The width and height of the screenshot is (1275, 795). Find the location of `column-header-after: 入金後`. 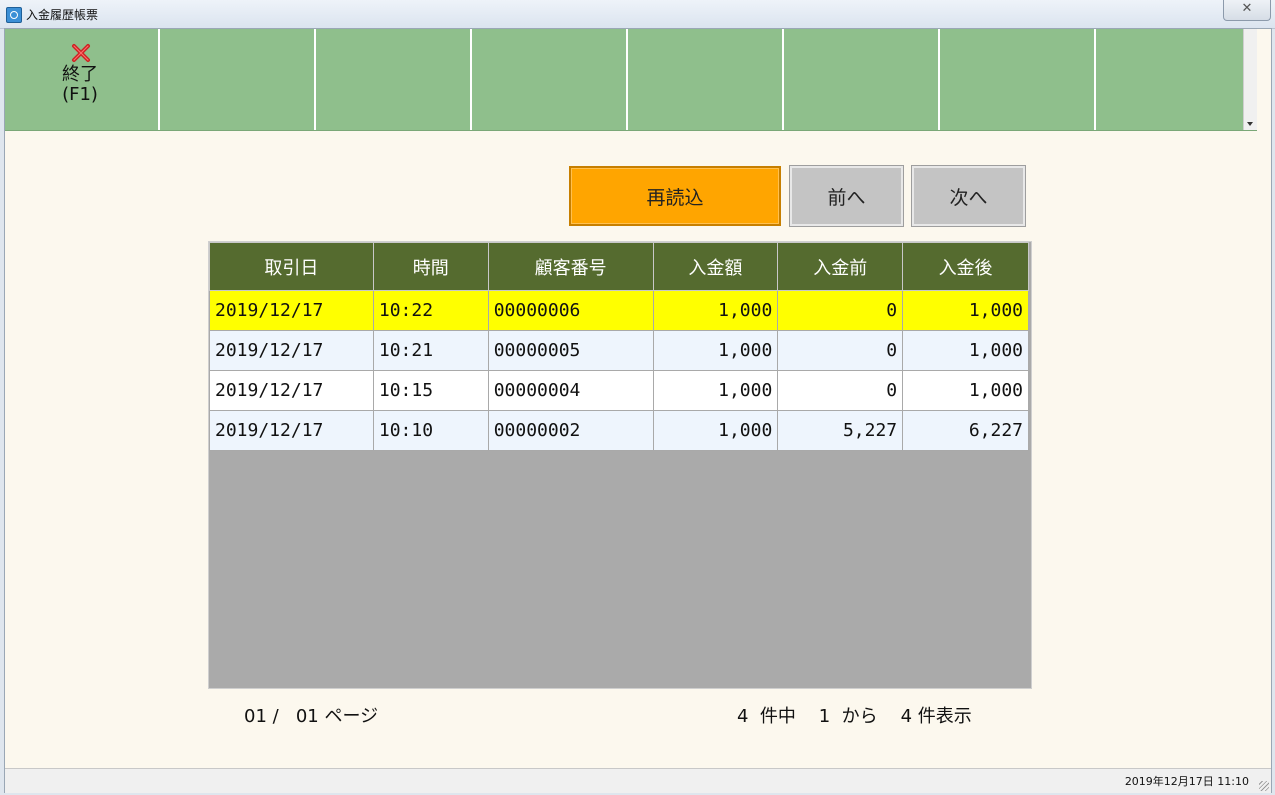

column-header-after: 入金後 is located at coordinates (965, 266).